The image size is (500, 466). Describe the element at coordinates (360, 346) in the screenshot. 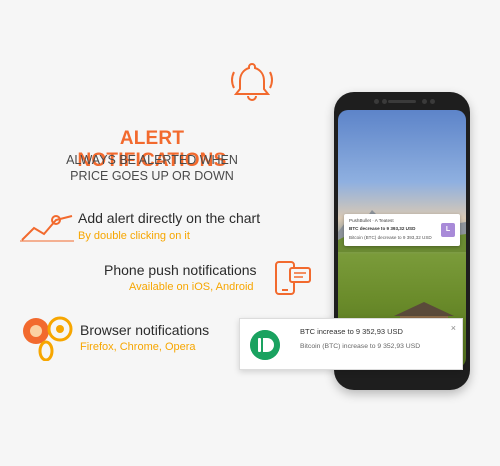

I see `browser-notification-body: Bitcoin (BTC) increase to 9 352,93 USD` at that location.